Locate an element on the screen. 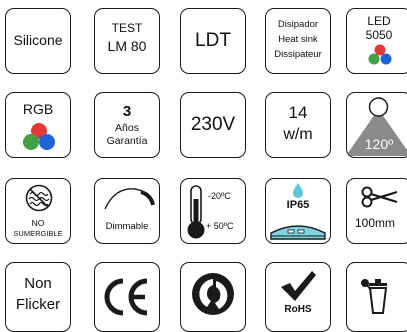  not-submersible-tile: NO SUMERGIBLE is located at coordinates (38, 211).